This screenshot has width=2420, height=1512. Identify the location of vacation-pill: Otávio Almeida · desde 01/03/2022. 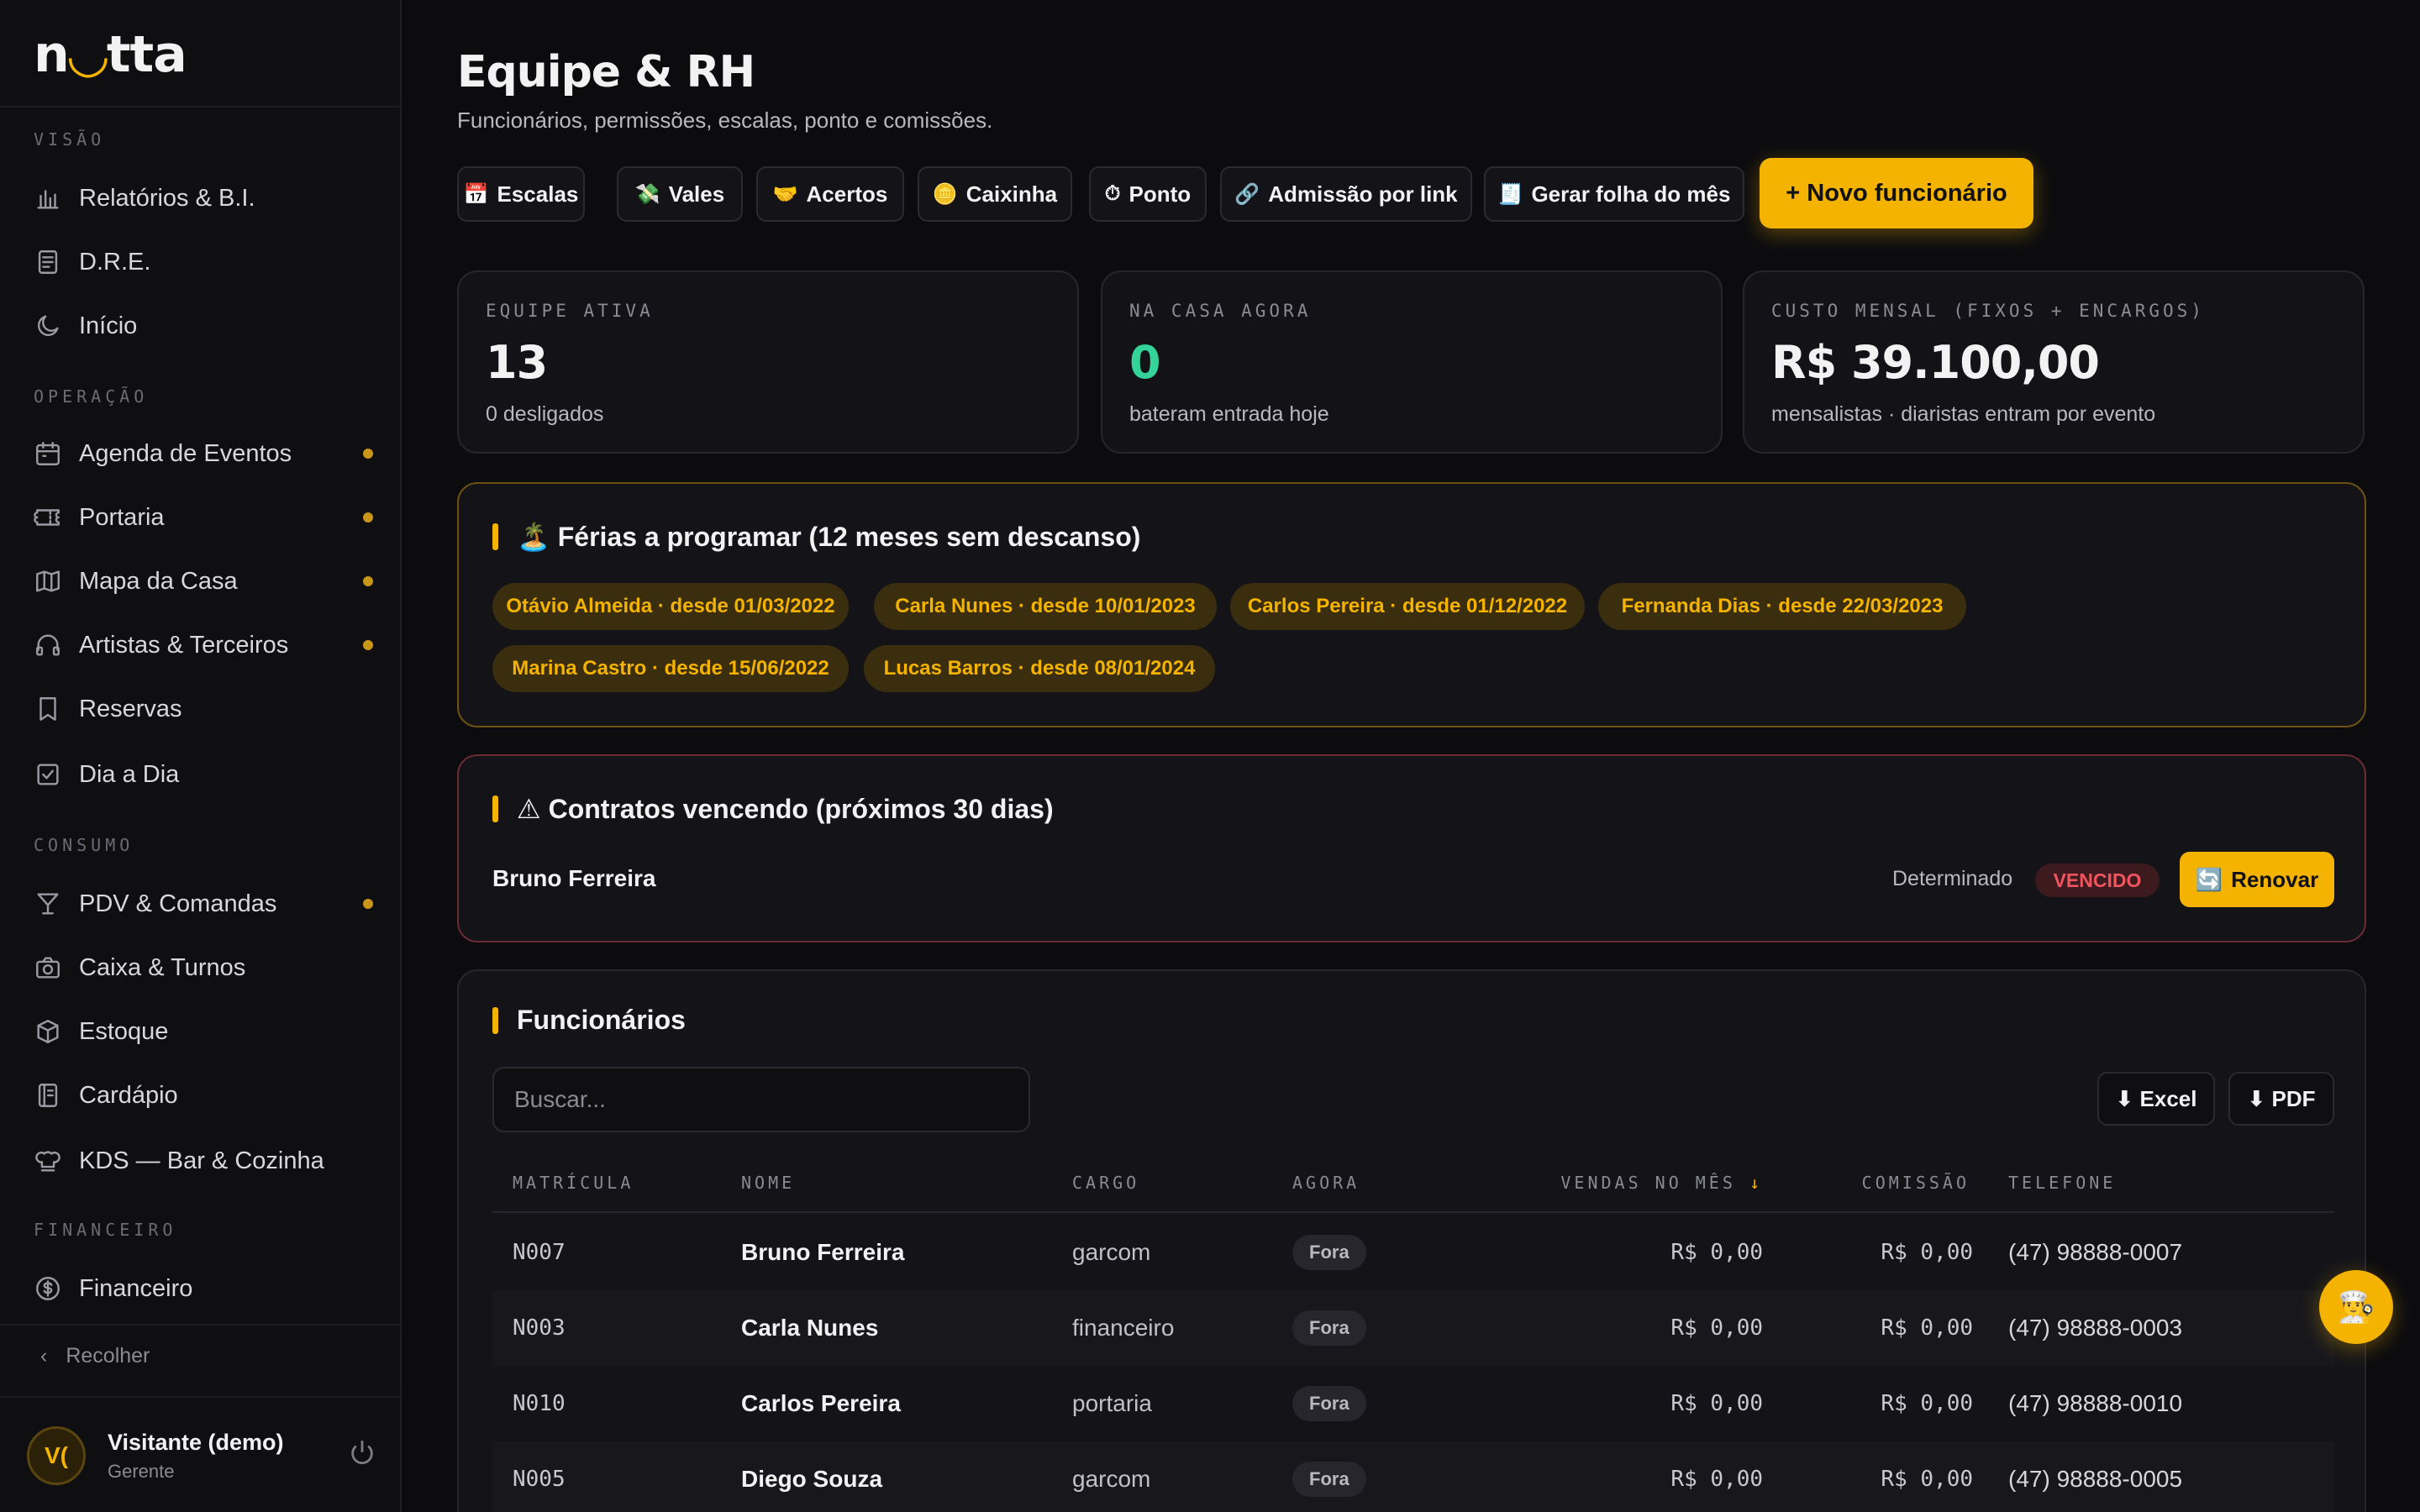
(671, 606).